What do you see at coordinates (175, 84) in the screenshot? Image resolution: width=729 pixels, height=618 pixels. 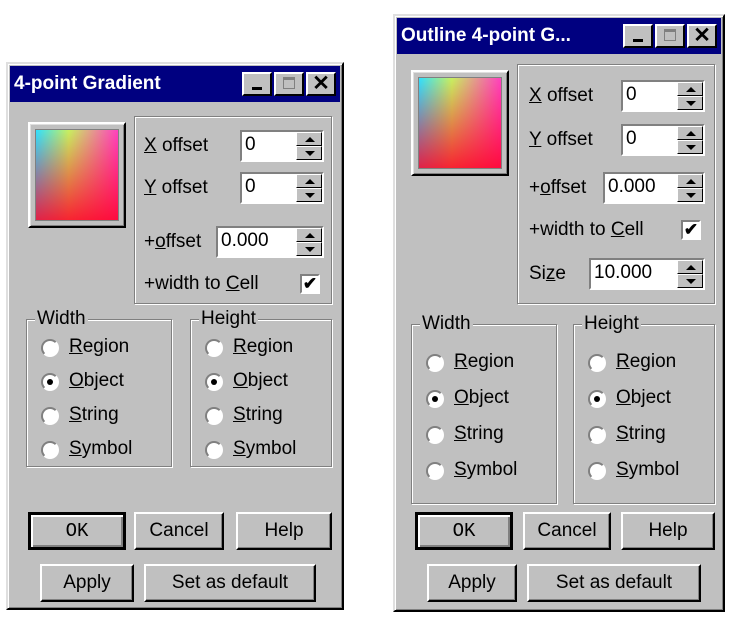 I see `title-bar: 4-point Gradient ✕` at bounding box center [175, 84].